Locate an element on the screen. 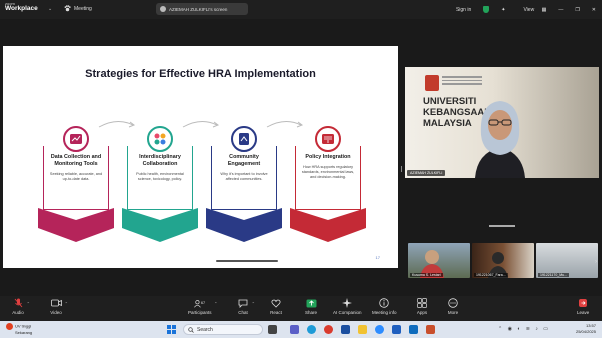 The width and height of the screenshot is (602, 338). participants-label: Participants is located at coordinates (200, 312).